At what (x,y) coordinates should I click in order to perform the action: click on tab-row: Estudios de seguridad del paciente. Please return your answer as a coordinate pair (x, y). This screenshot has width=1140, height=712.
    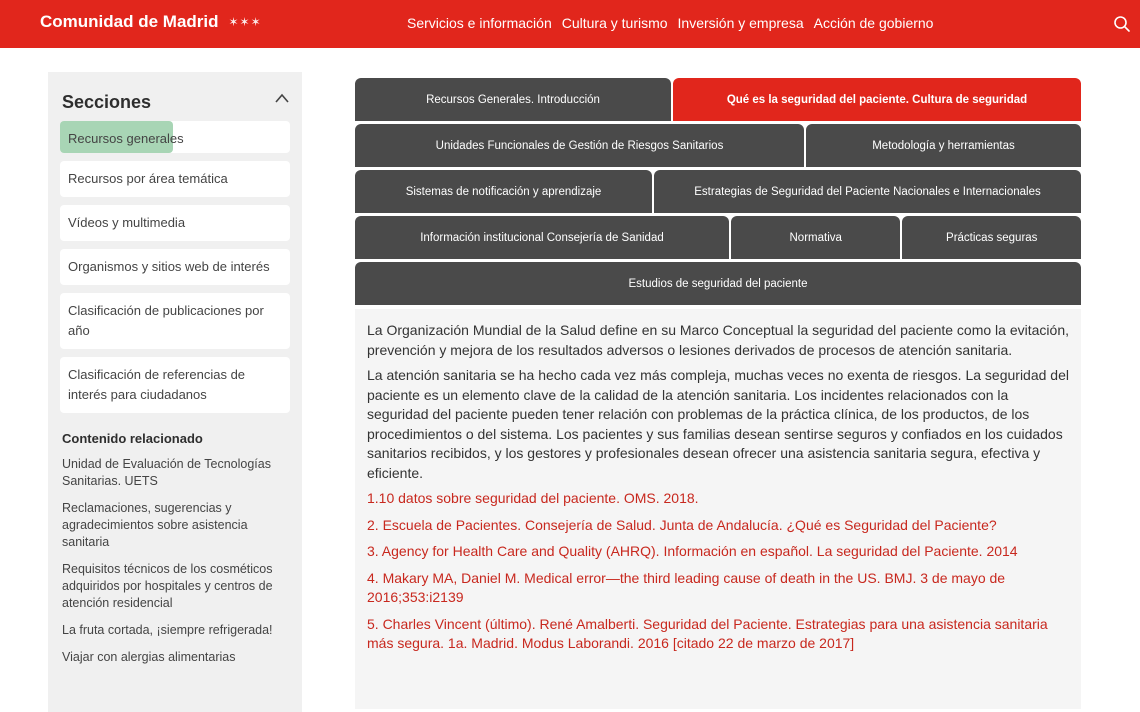
    Looking at the image, I should click on (718, 283).